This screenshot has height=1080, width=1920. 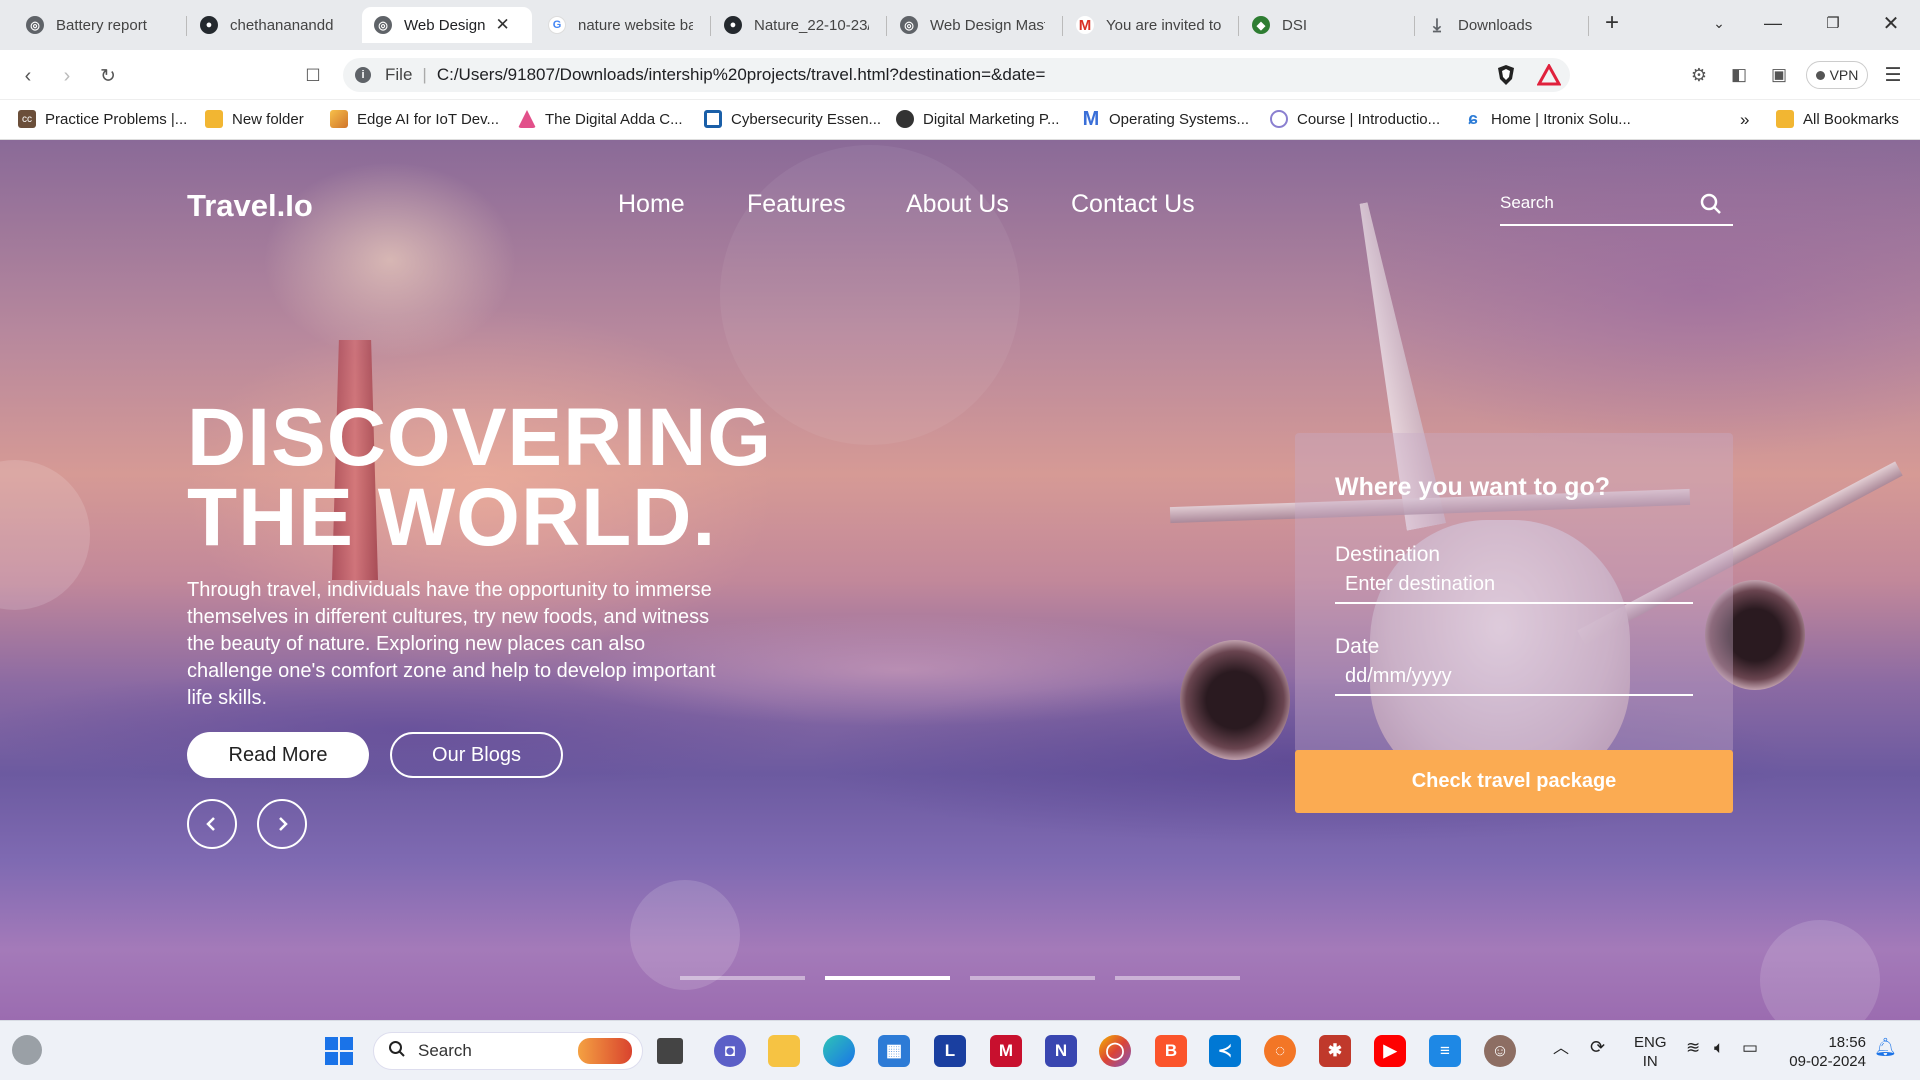 What do you see at coordinates (1335, 1051) in the screenshot?
I see `git-app-icon: ✱` at bounding box center [1335, 1051].